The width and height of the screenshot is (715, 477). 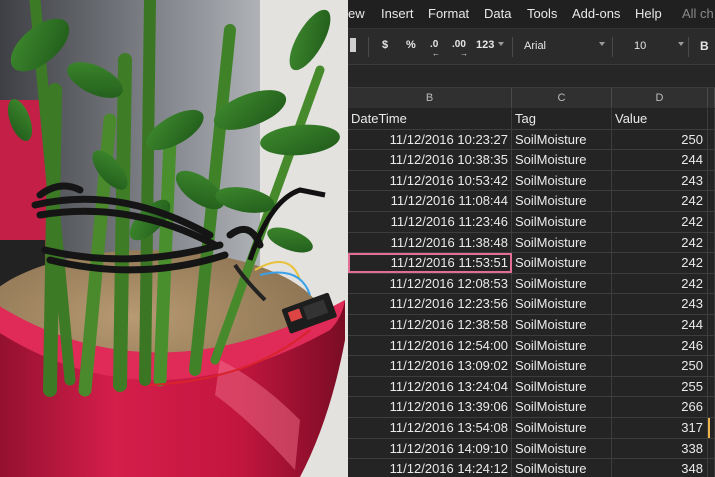 I want to click on cell-datetime: 11/12/2016 12:23:56, so click(x=430, y=304).